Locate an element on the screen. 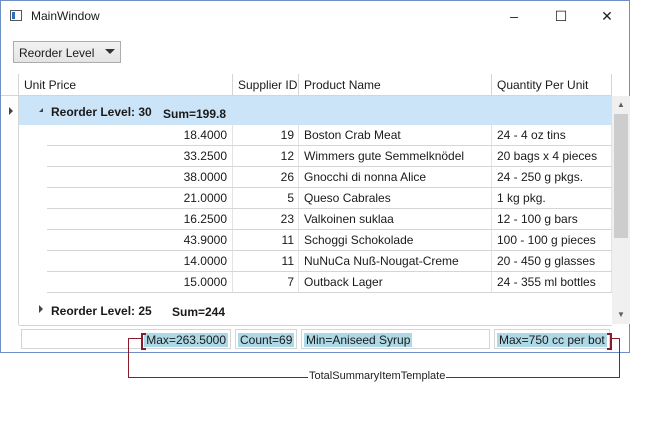 This screenshot has width=651, height=424. collapse-group-icon is located at coordinates (41, 110).